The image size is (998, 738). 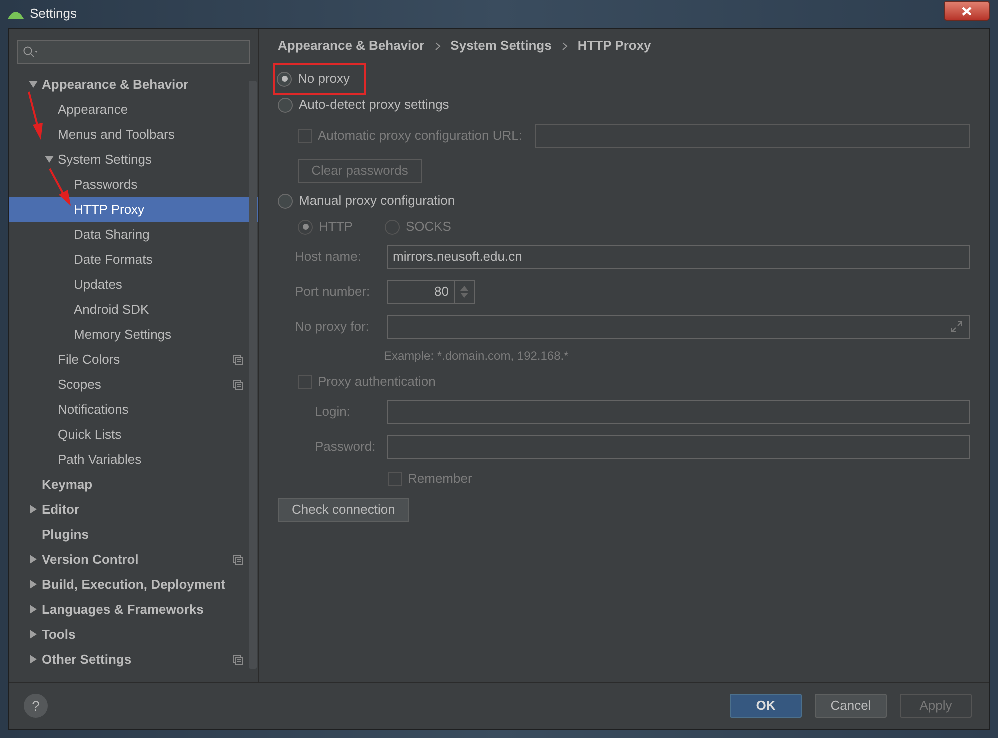 What do you see at coordinates (678, 412) in the screenshot?
I see `login-field` at bounding box center [678, 412].